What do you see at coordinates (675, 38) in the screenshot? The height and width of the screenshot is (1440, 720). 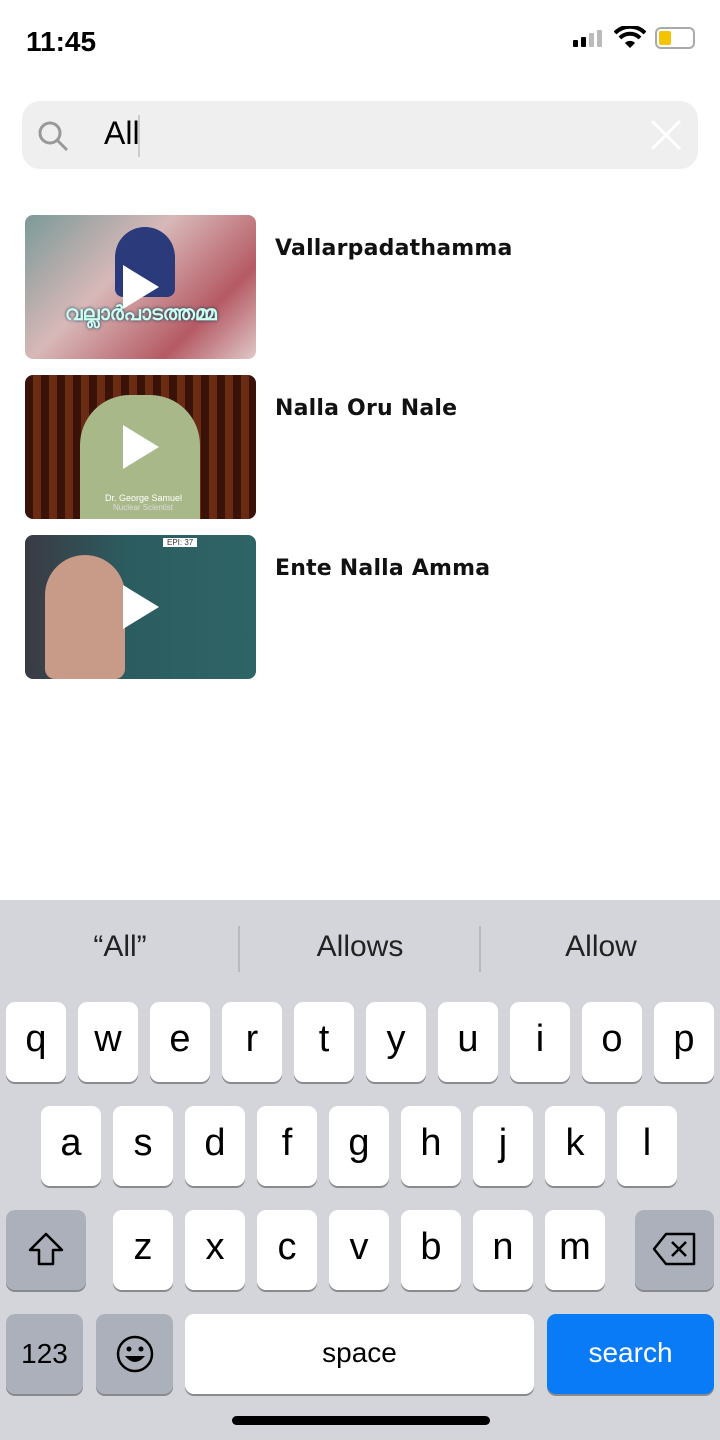 I see `battery-icon` at bounding box center [675, 38].